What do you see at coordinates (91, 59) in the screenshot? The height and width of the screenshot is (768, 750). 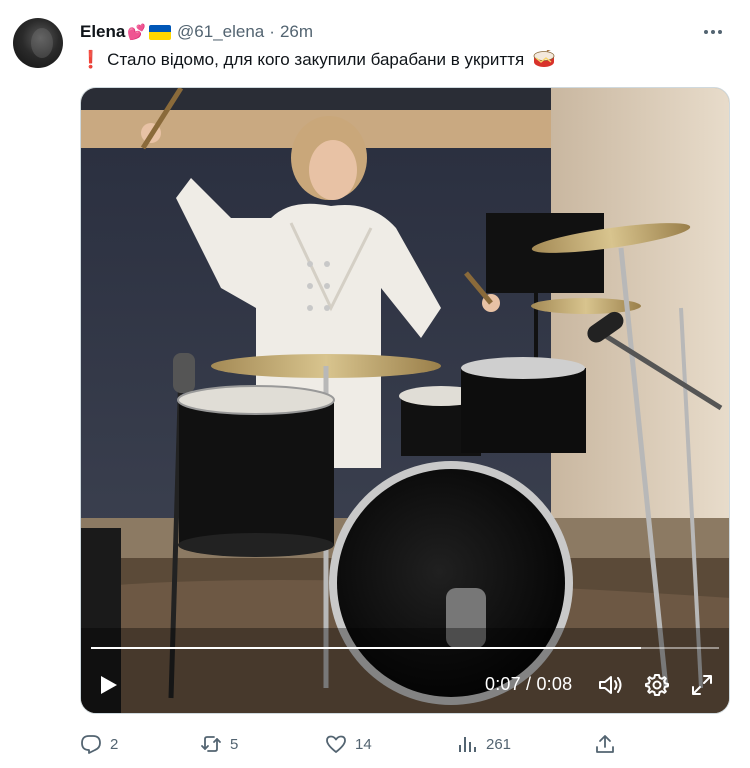 I see `exclamation-icon: ❗` at bounding box center [91, 59].